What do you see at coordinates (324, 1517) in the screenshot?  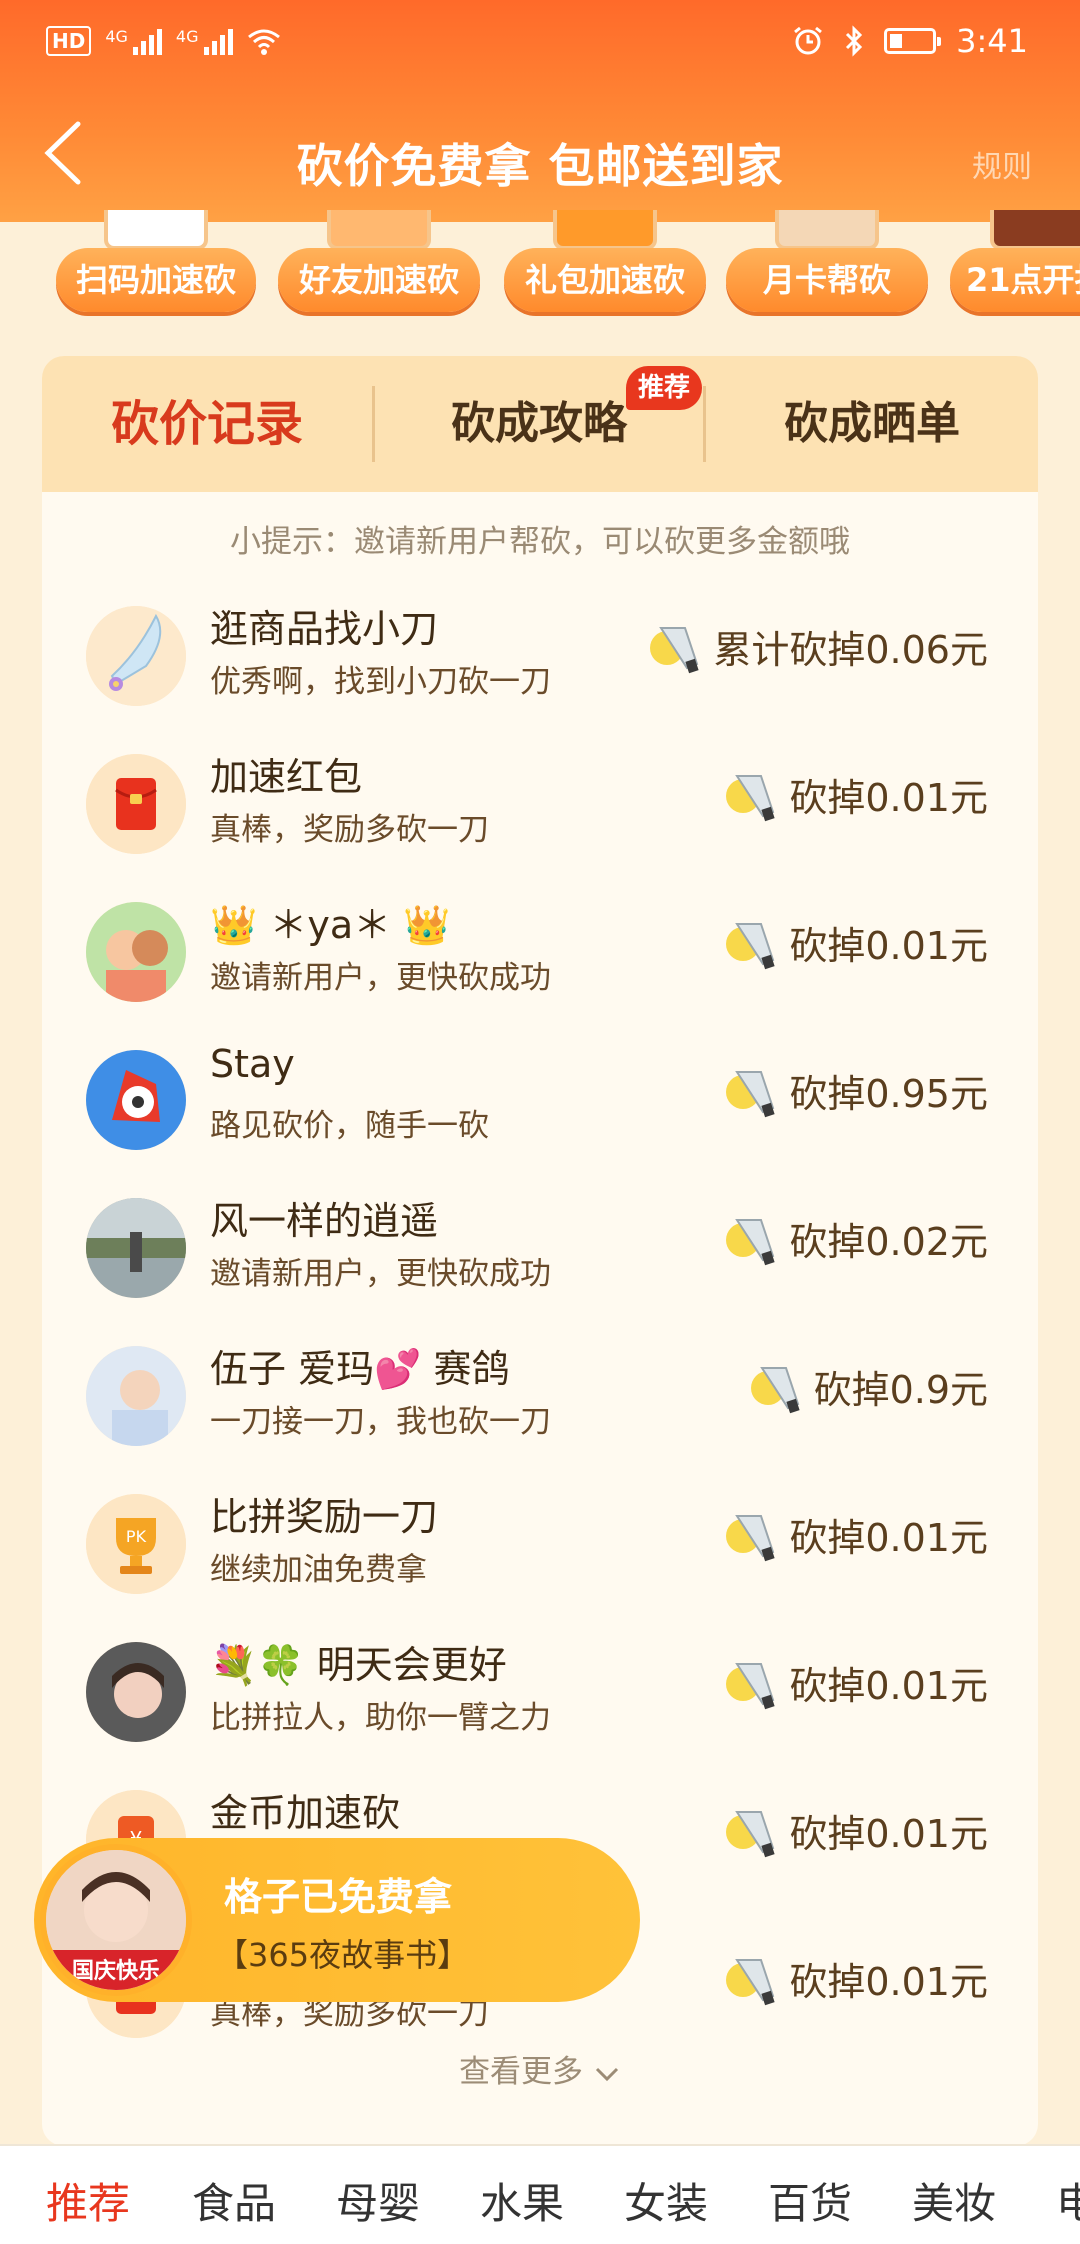 I see `record-name: 比拼奖励一刀` at bounding box center [324, 1517].